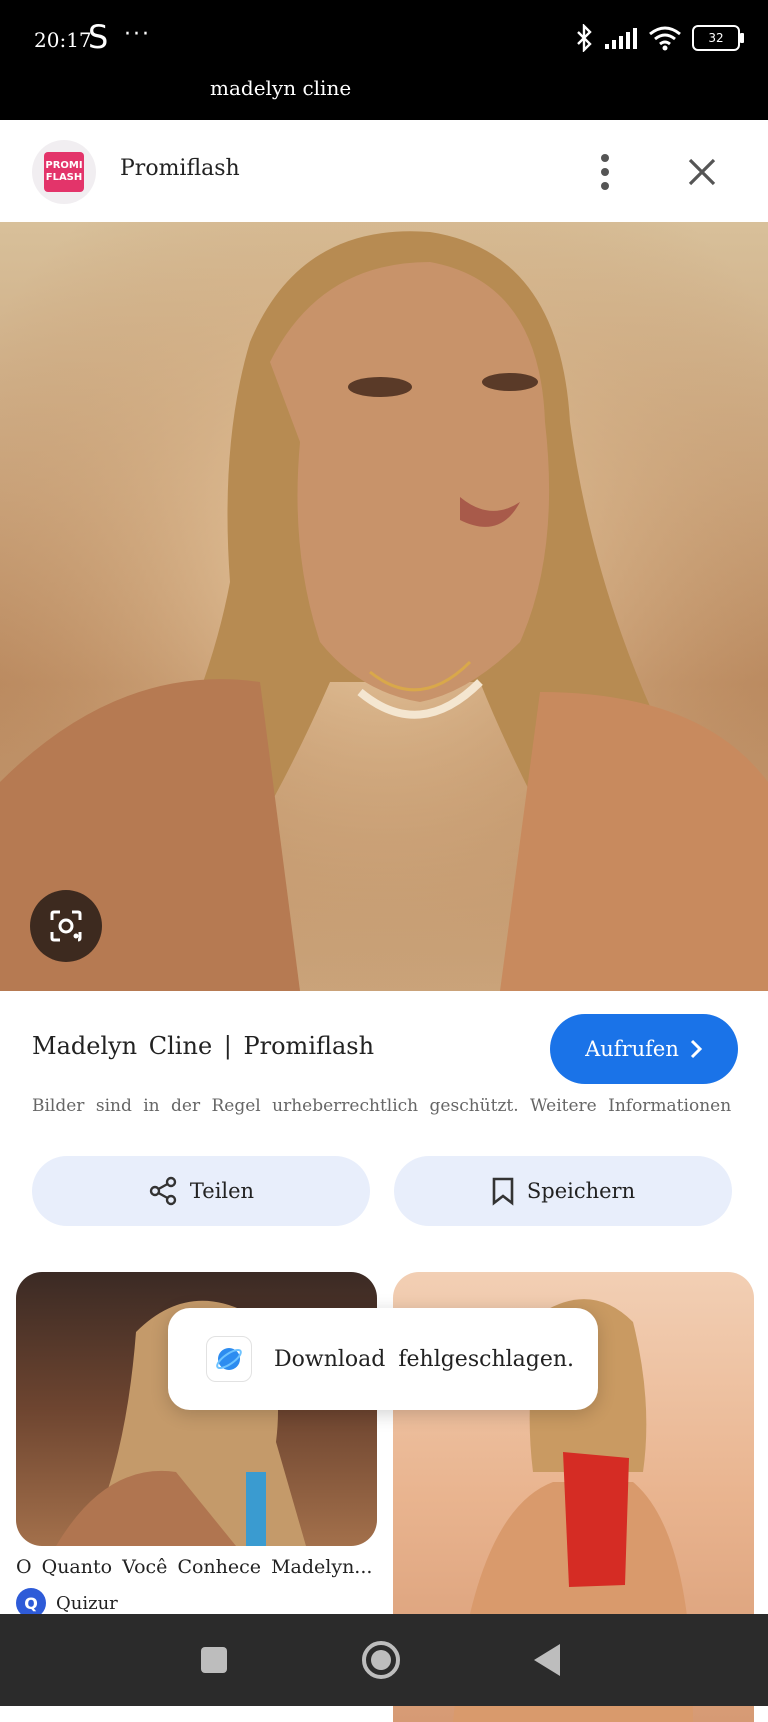 Image resolution: width=768 pixels, height=1722 pixels. I want to click on close-icon, so click(702, 172).